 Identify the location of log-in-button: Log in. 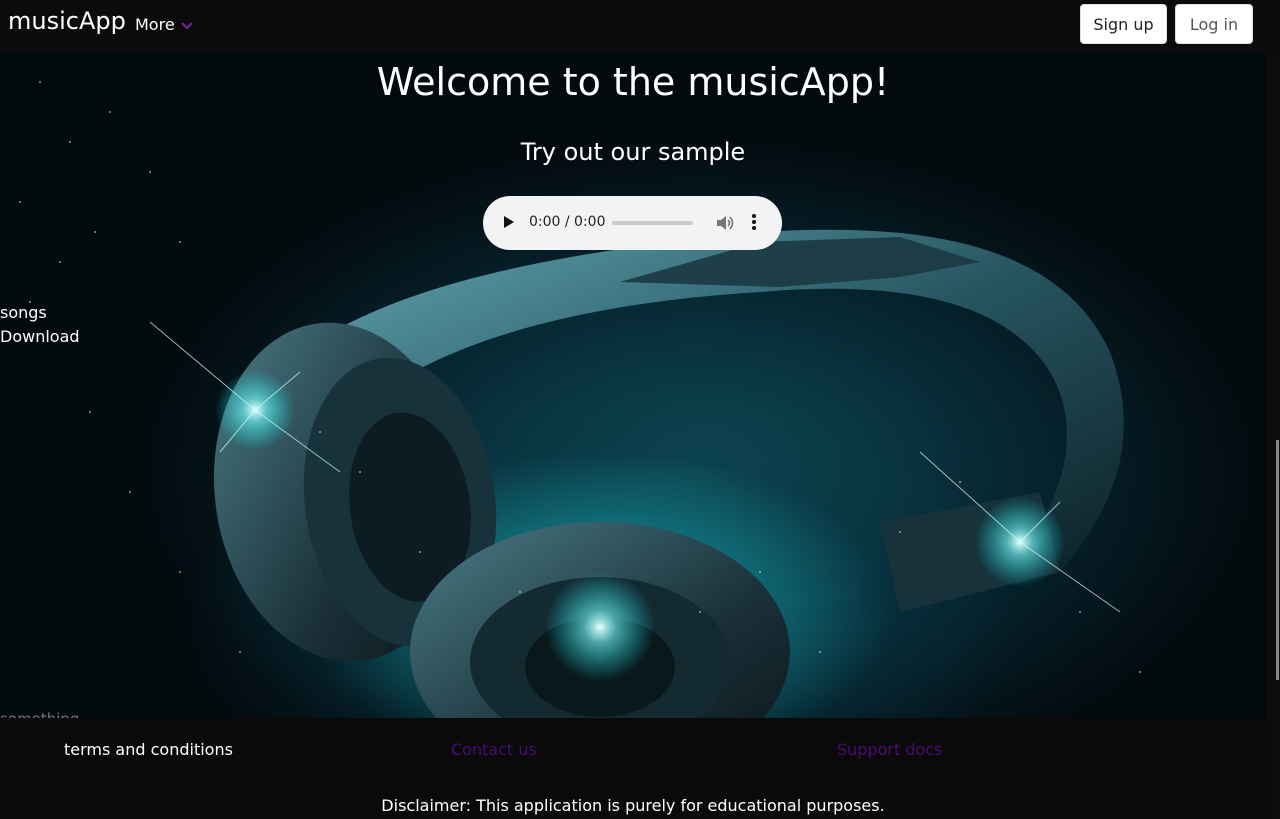
(1214, 24).